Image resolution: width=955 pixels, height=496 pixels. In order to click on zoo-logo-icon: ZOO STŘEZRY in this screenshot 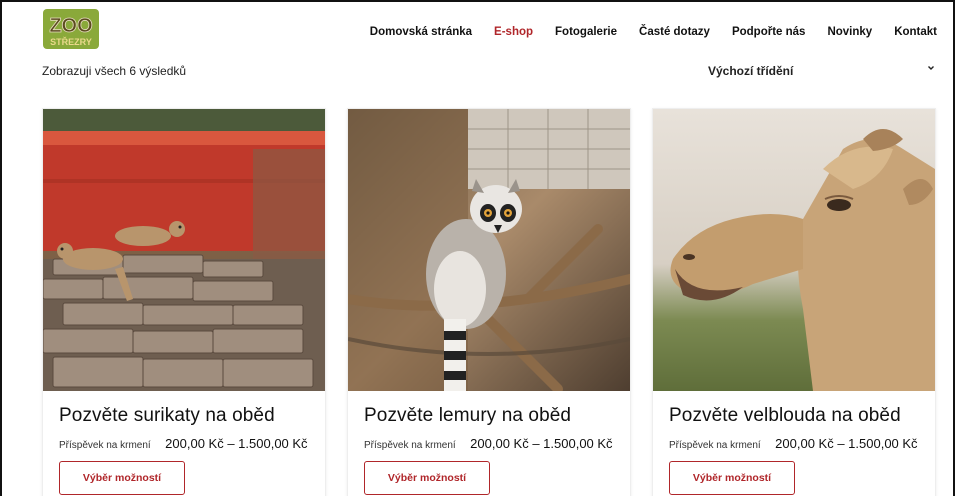, I will do `click(71, 29)`.